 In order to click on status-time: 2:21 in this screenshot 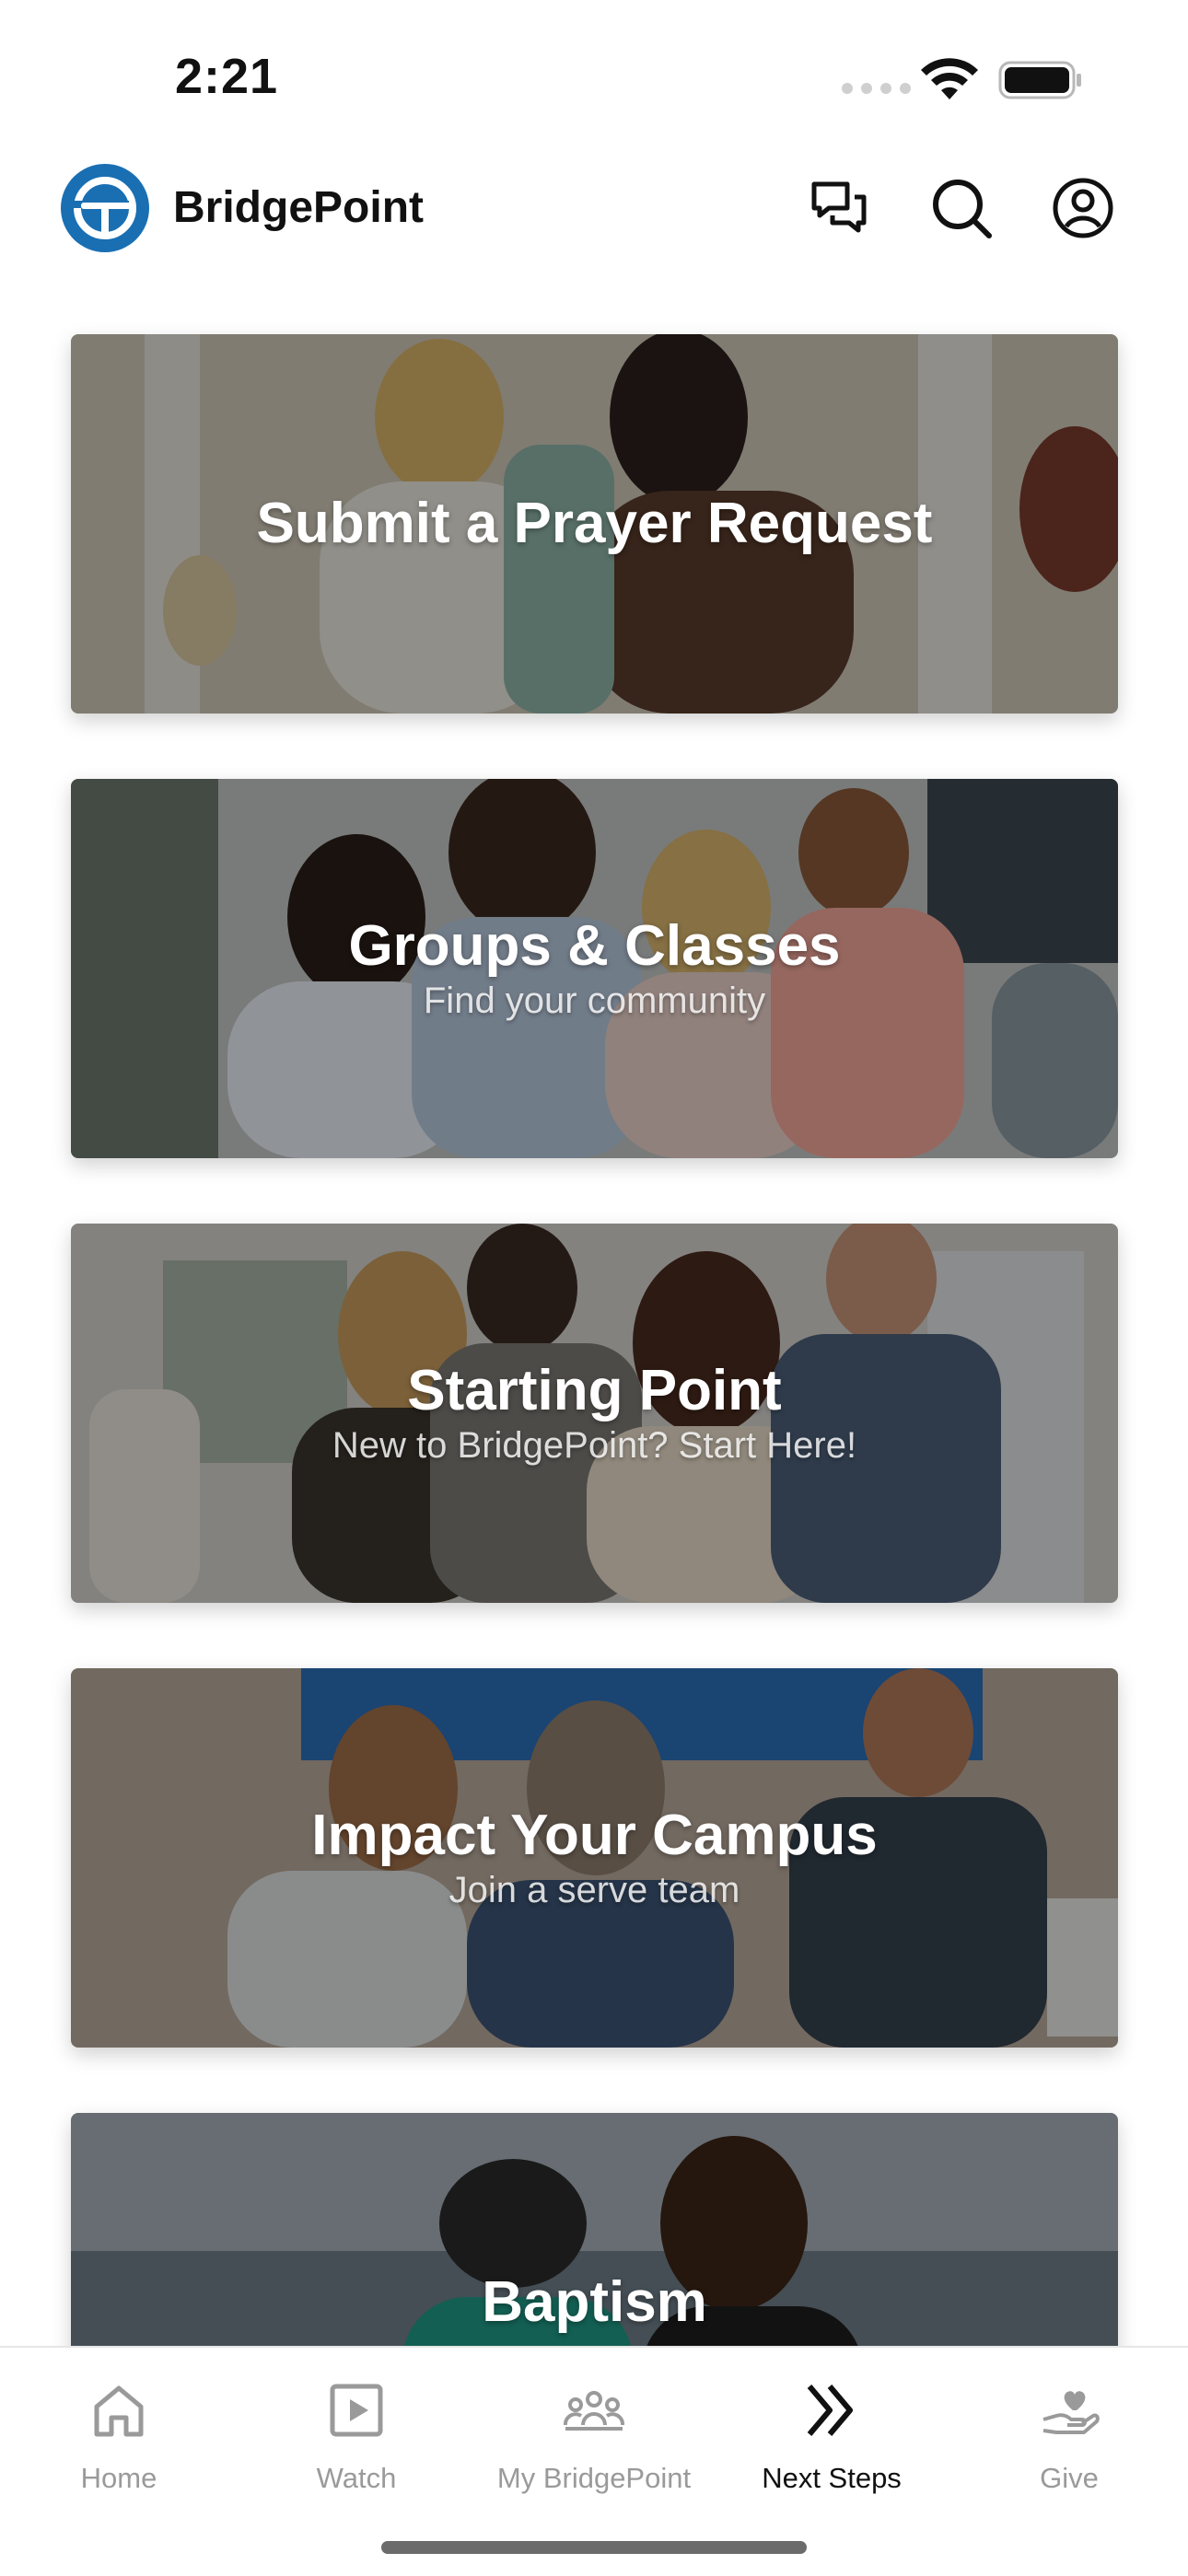, I will do `click(227, 76)`.